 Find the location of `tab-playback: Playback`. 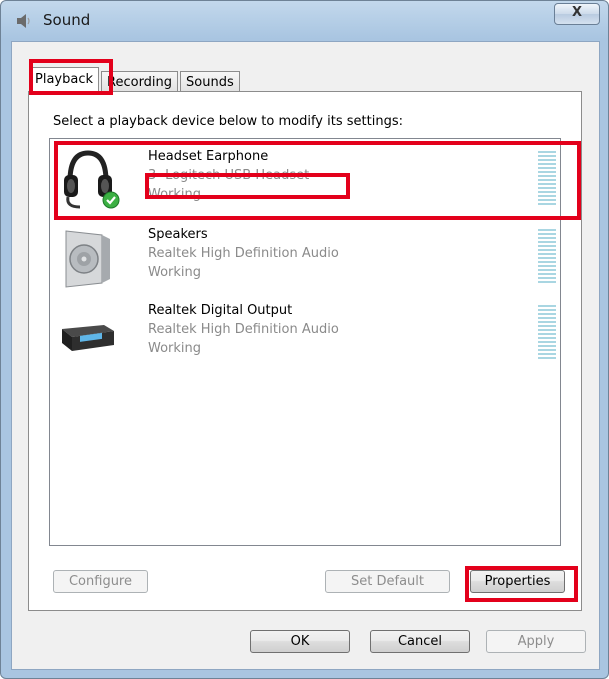

tab-playback: Playback is located at coordinates (64, 79).